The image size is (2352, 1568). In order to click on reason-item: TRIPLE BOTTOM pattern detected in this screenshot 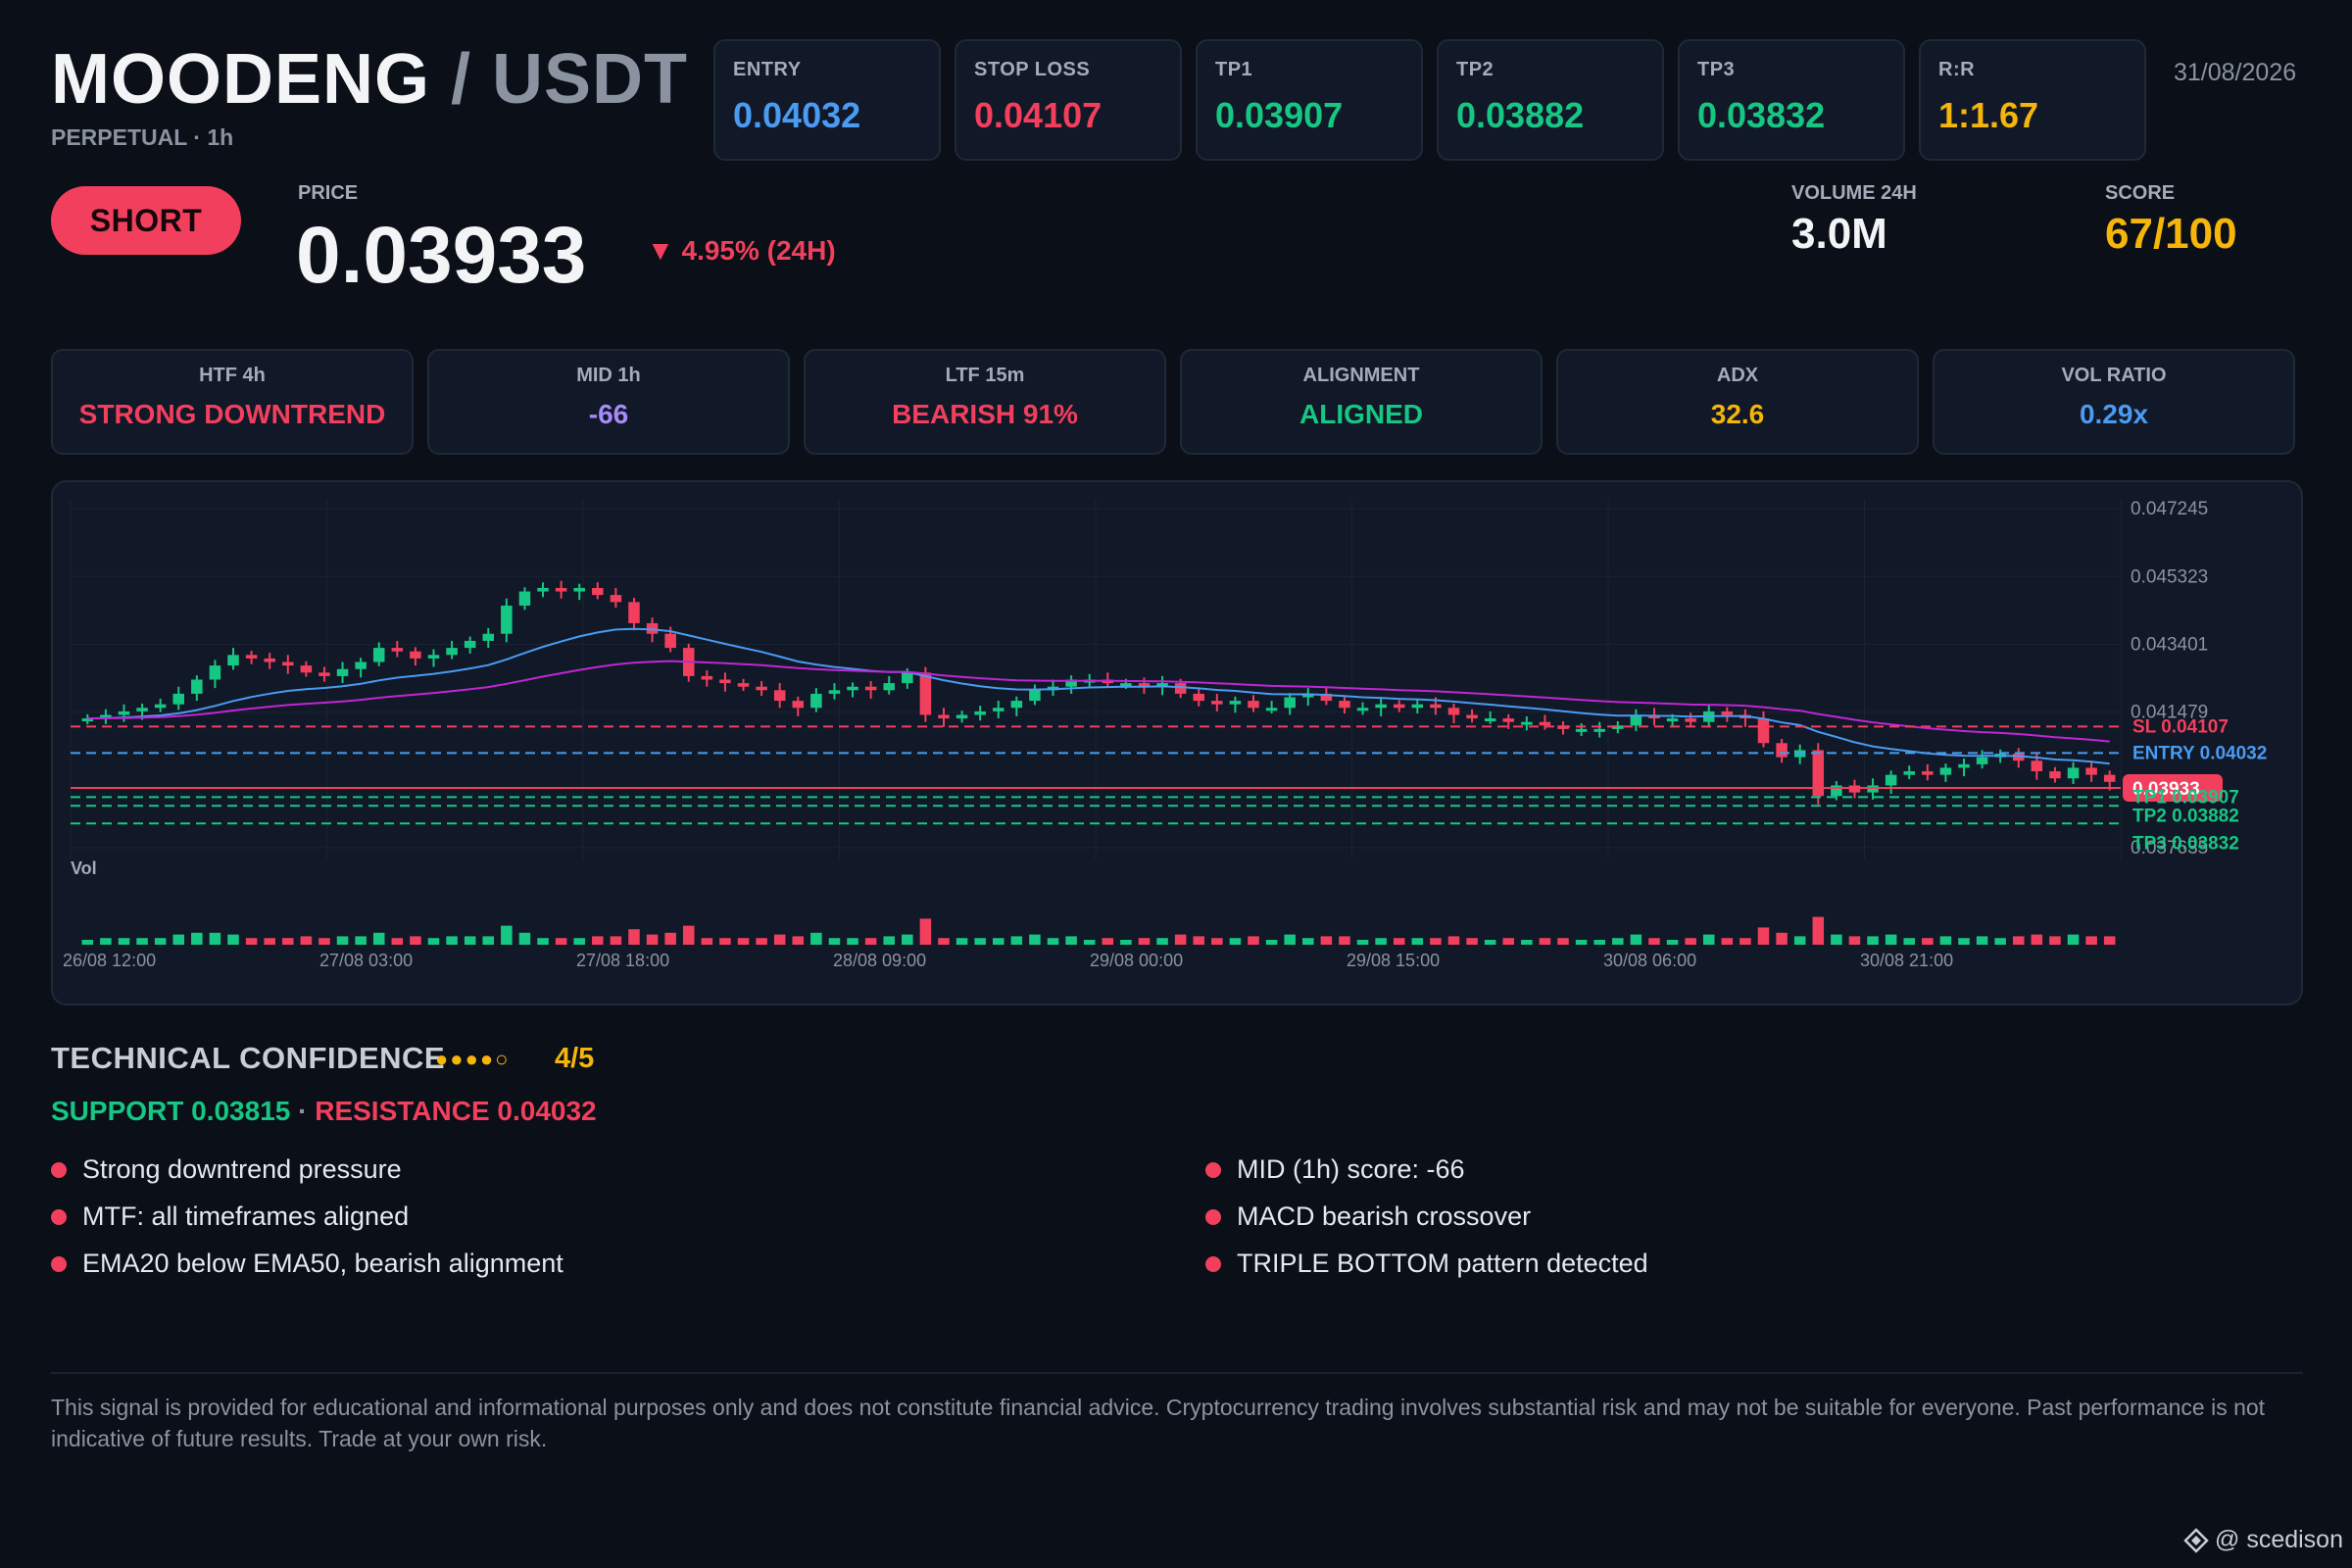, I will do `click(1426, 1264)`.